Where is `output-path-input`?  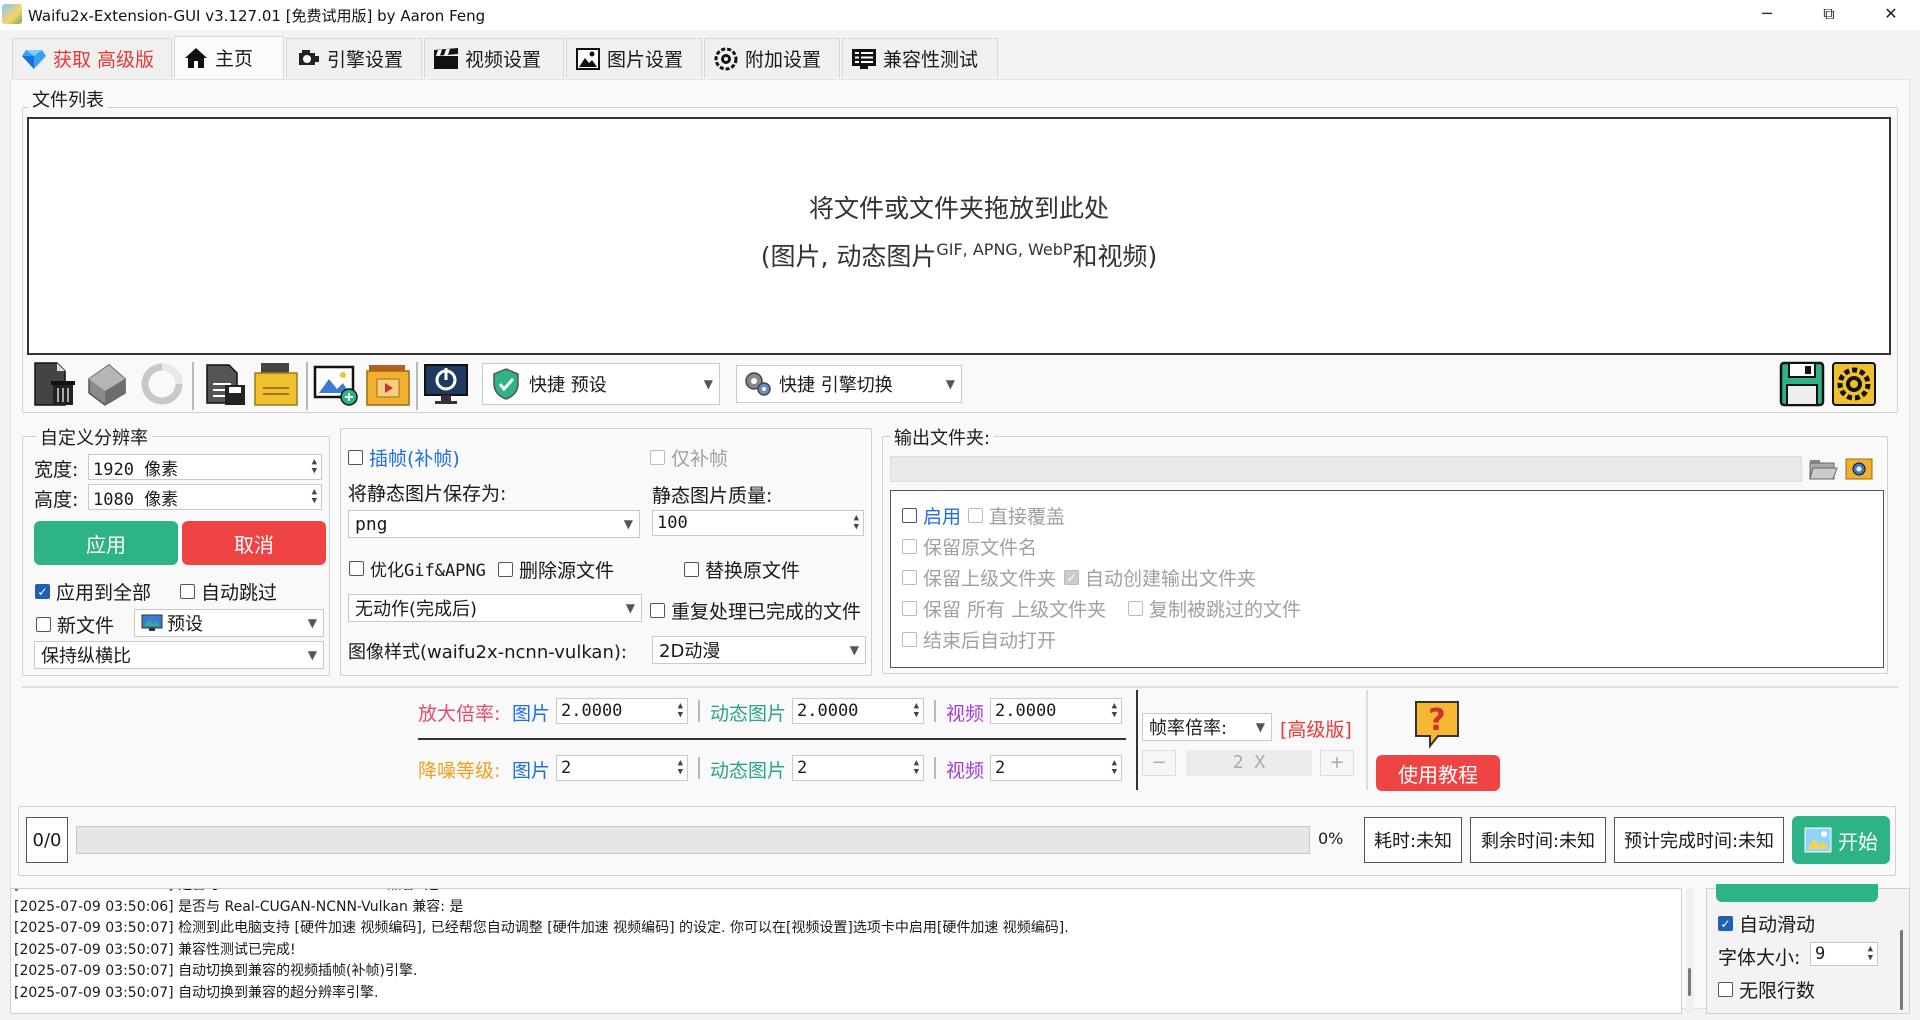 output-path-input is located at coordinates (1346, 469).